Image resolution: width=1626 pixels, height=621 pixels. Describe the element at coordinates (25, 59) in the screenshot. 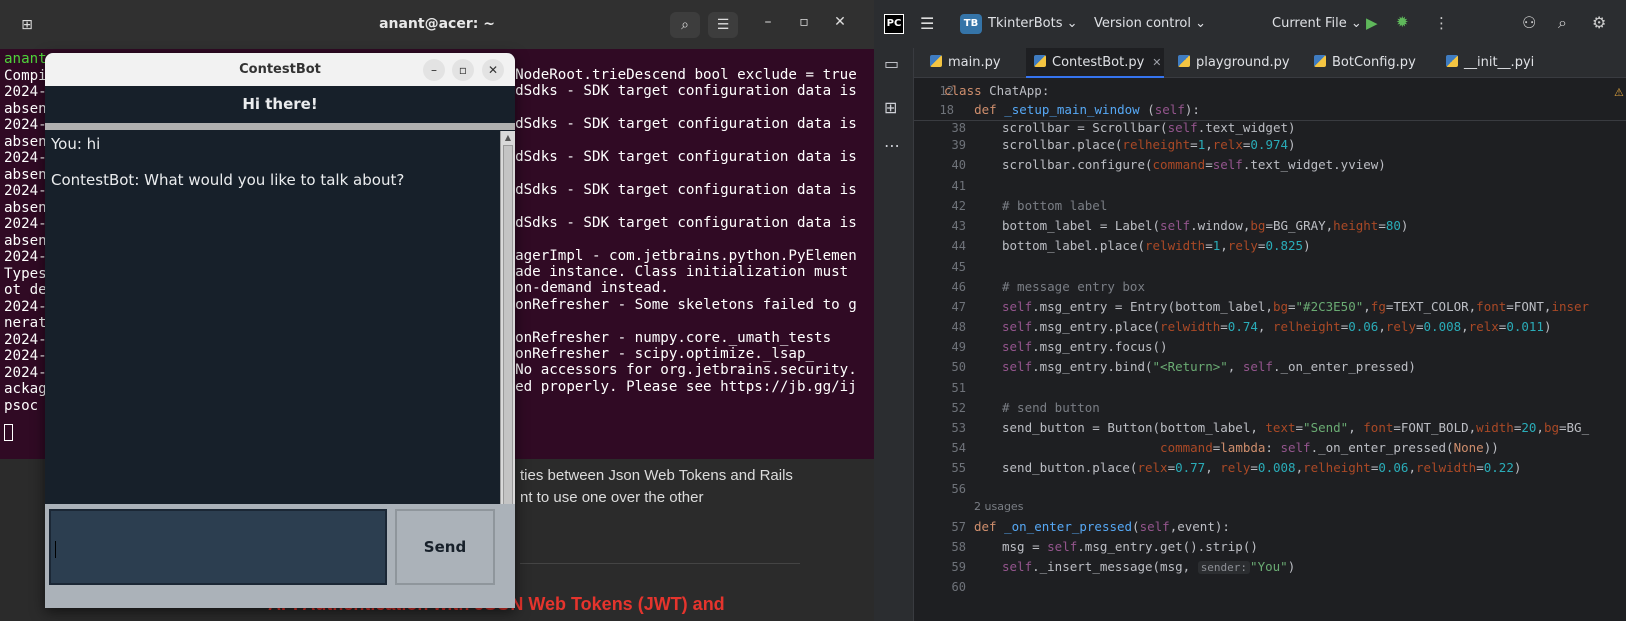

I see `terminal-line: anant` at that location.